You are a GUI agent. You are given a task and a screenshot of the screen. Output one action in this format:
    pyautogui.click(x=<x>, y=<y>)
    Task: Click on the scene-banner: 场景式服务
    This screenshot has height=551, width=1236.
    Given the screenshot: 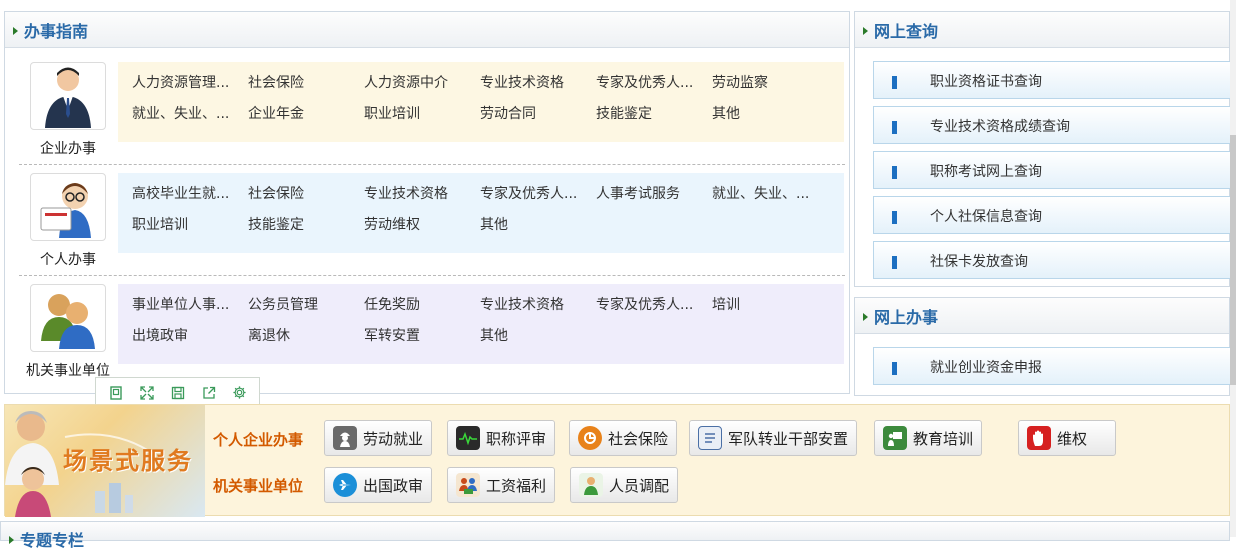 What is the action you would take?
    pyautogui.click(x=105, y=461)
    